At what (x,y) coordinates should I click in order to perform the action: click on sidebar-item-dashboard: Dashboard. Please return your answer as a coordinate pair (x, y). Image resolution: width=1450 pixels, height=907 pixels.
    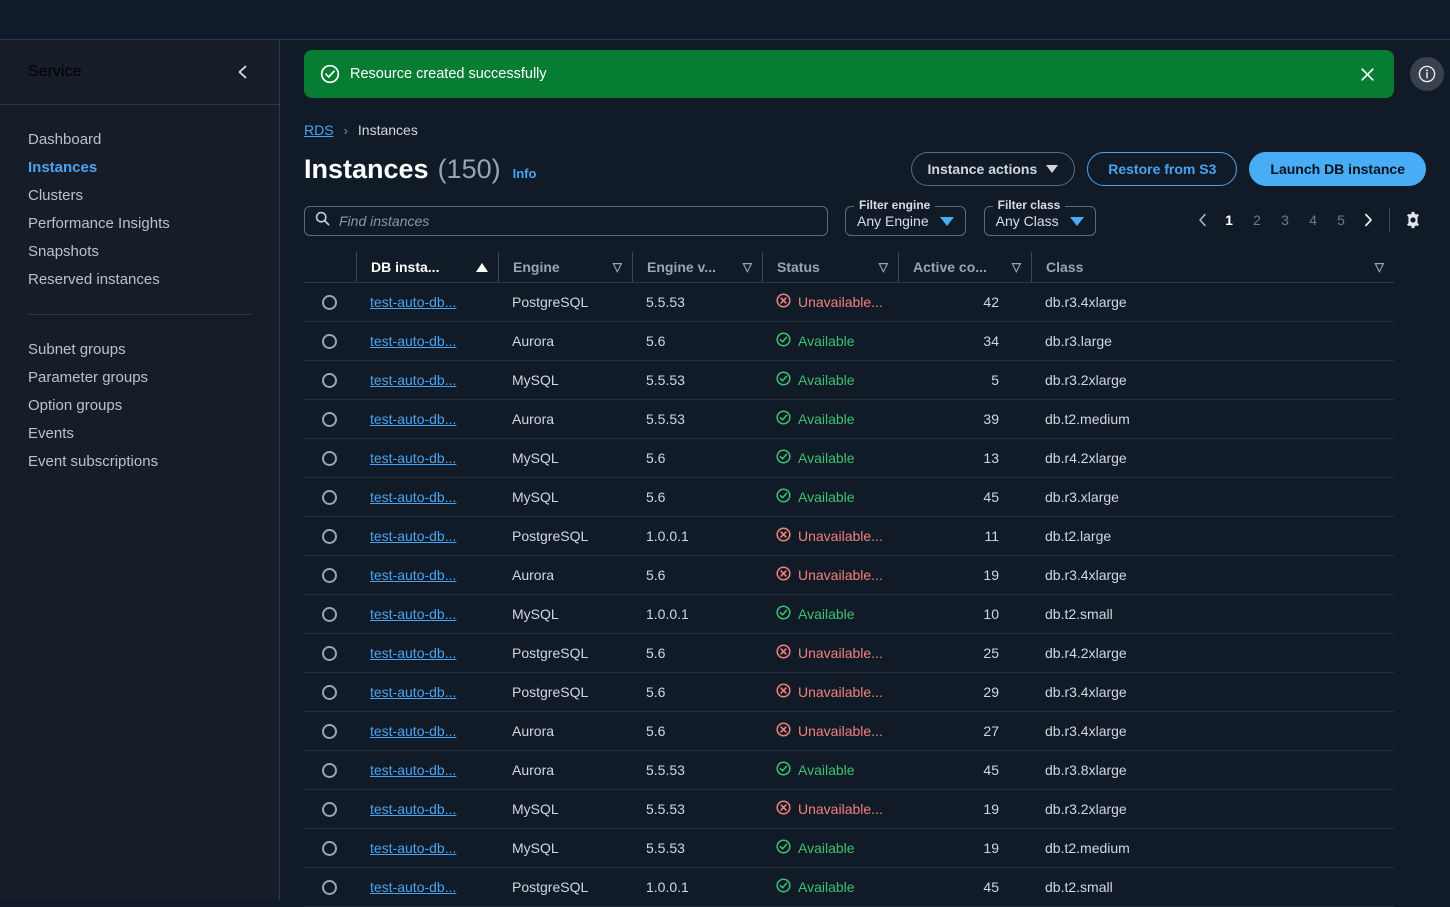
    Looking at the image, I should click on (139, 139).